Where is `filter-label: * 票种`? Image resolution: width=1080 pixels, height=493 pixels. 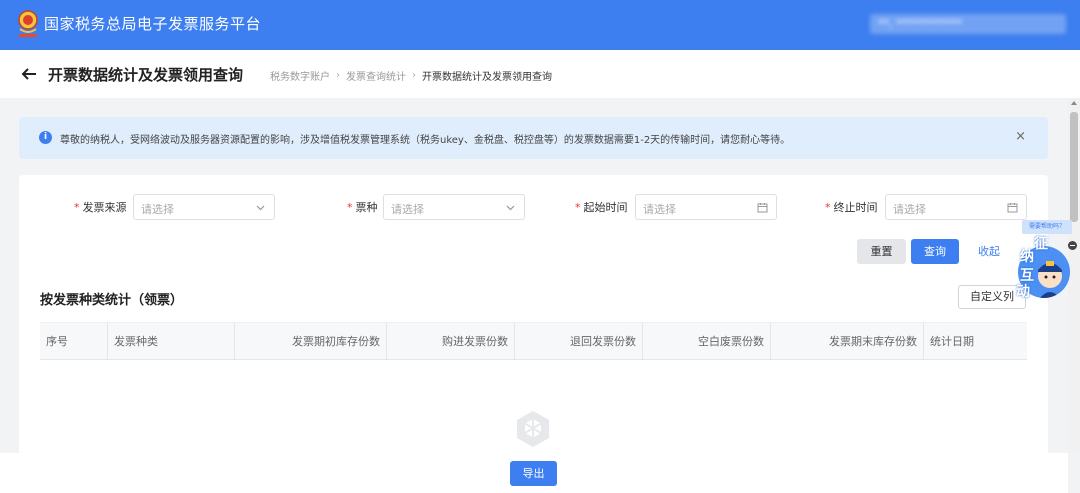
filter-label: * 票种 is located at coordinates (362, 207).